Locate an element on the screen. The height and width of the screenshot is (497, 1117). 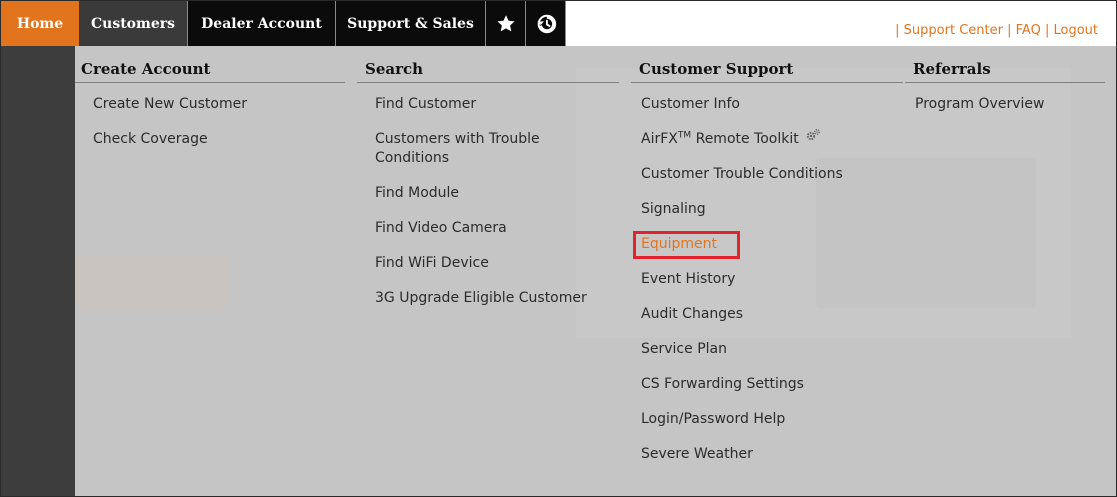
menu-item-airfx-remote-toolkit: AirFXTM Remote Toolkit is located at coordinates (767, 139).